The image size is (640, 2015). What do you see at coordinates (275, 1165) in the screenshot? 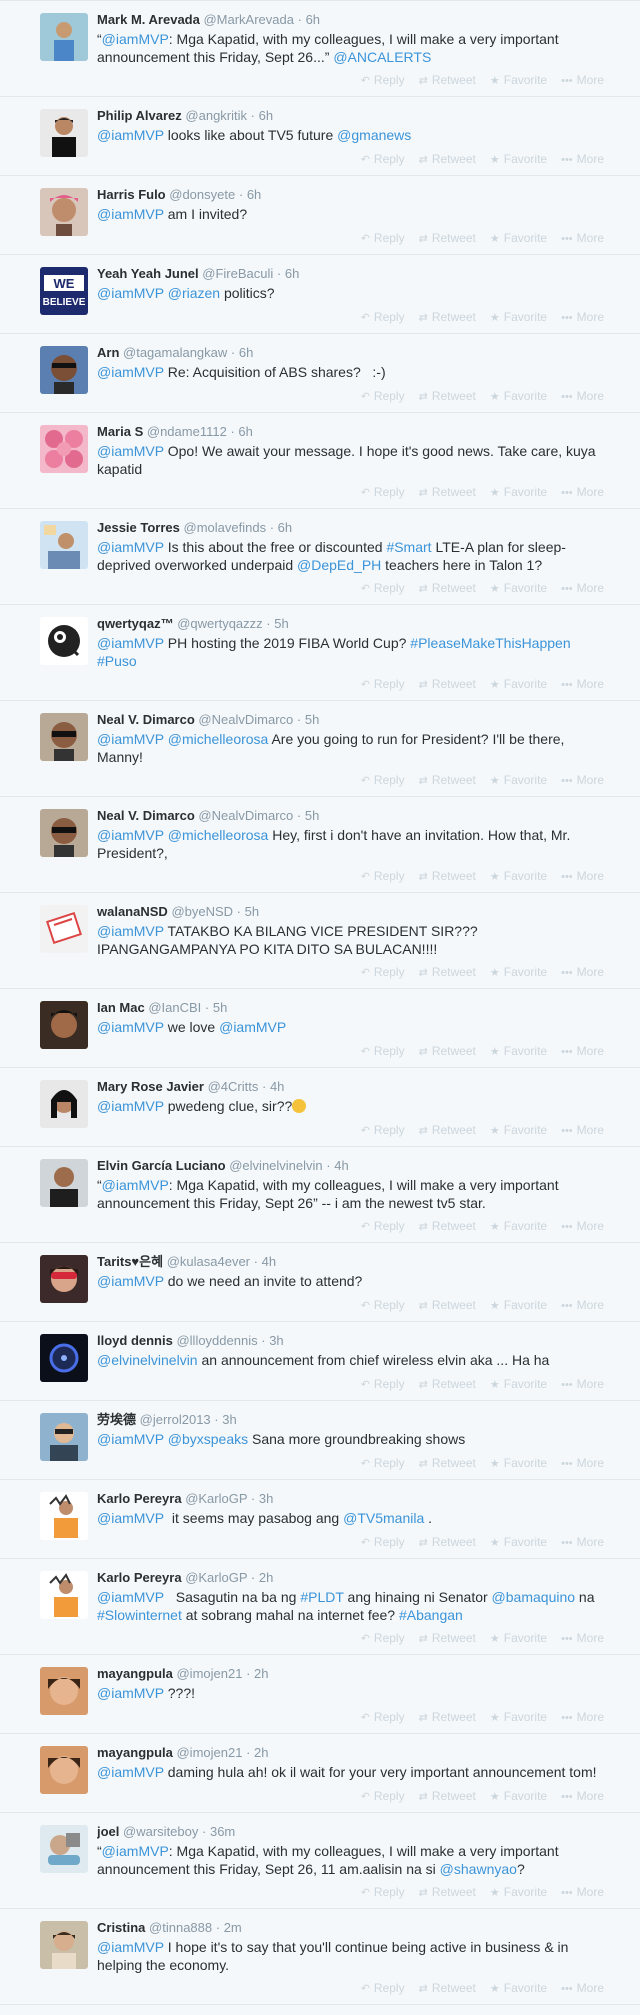
I see `author-handle: @elvinelvinelvin` at bounding box center [275, 1165].